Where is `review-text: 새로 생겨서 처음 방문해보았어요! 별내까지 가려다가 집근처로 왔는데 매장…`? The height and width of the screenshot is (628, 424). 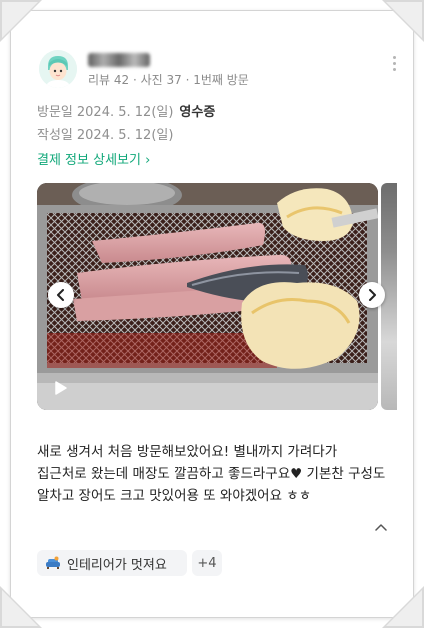
review-text: 새로 생겨서 처음 방문해보았어요! 별내까지 가려다가 집근처로 왔는데 매장… is located at coordinates (211, 474).